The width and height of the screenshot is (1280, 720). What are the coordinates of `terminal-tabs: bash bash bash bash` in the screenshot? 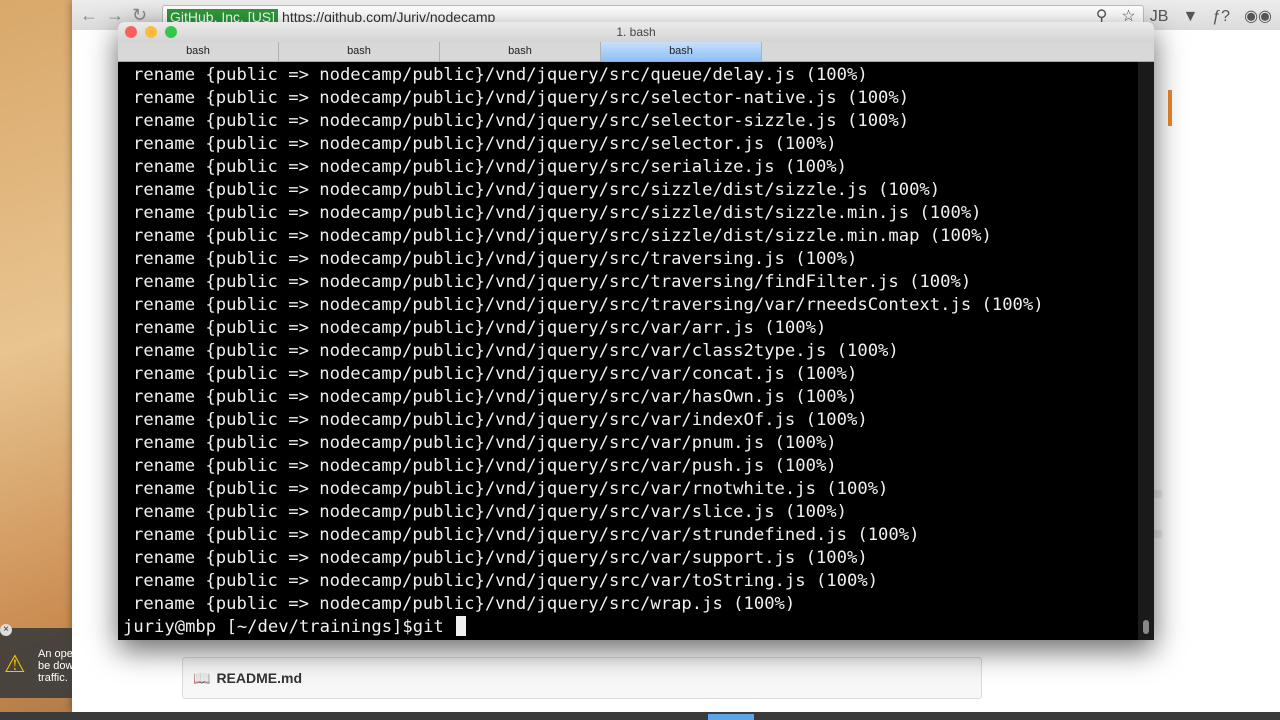 It's located at (636, 52).